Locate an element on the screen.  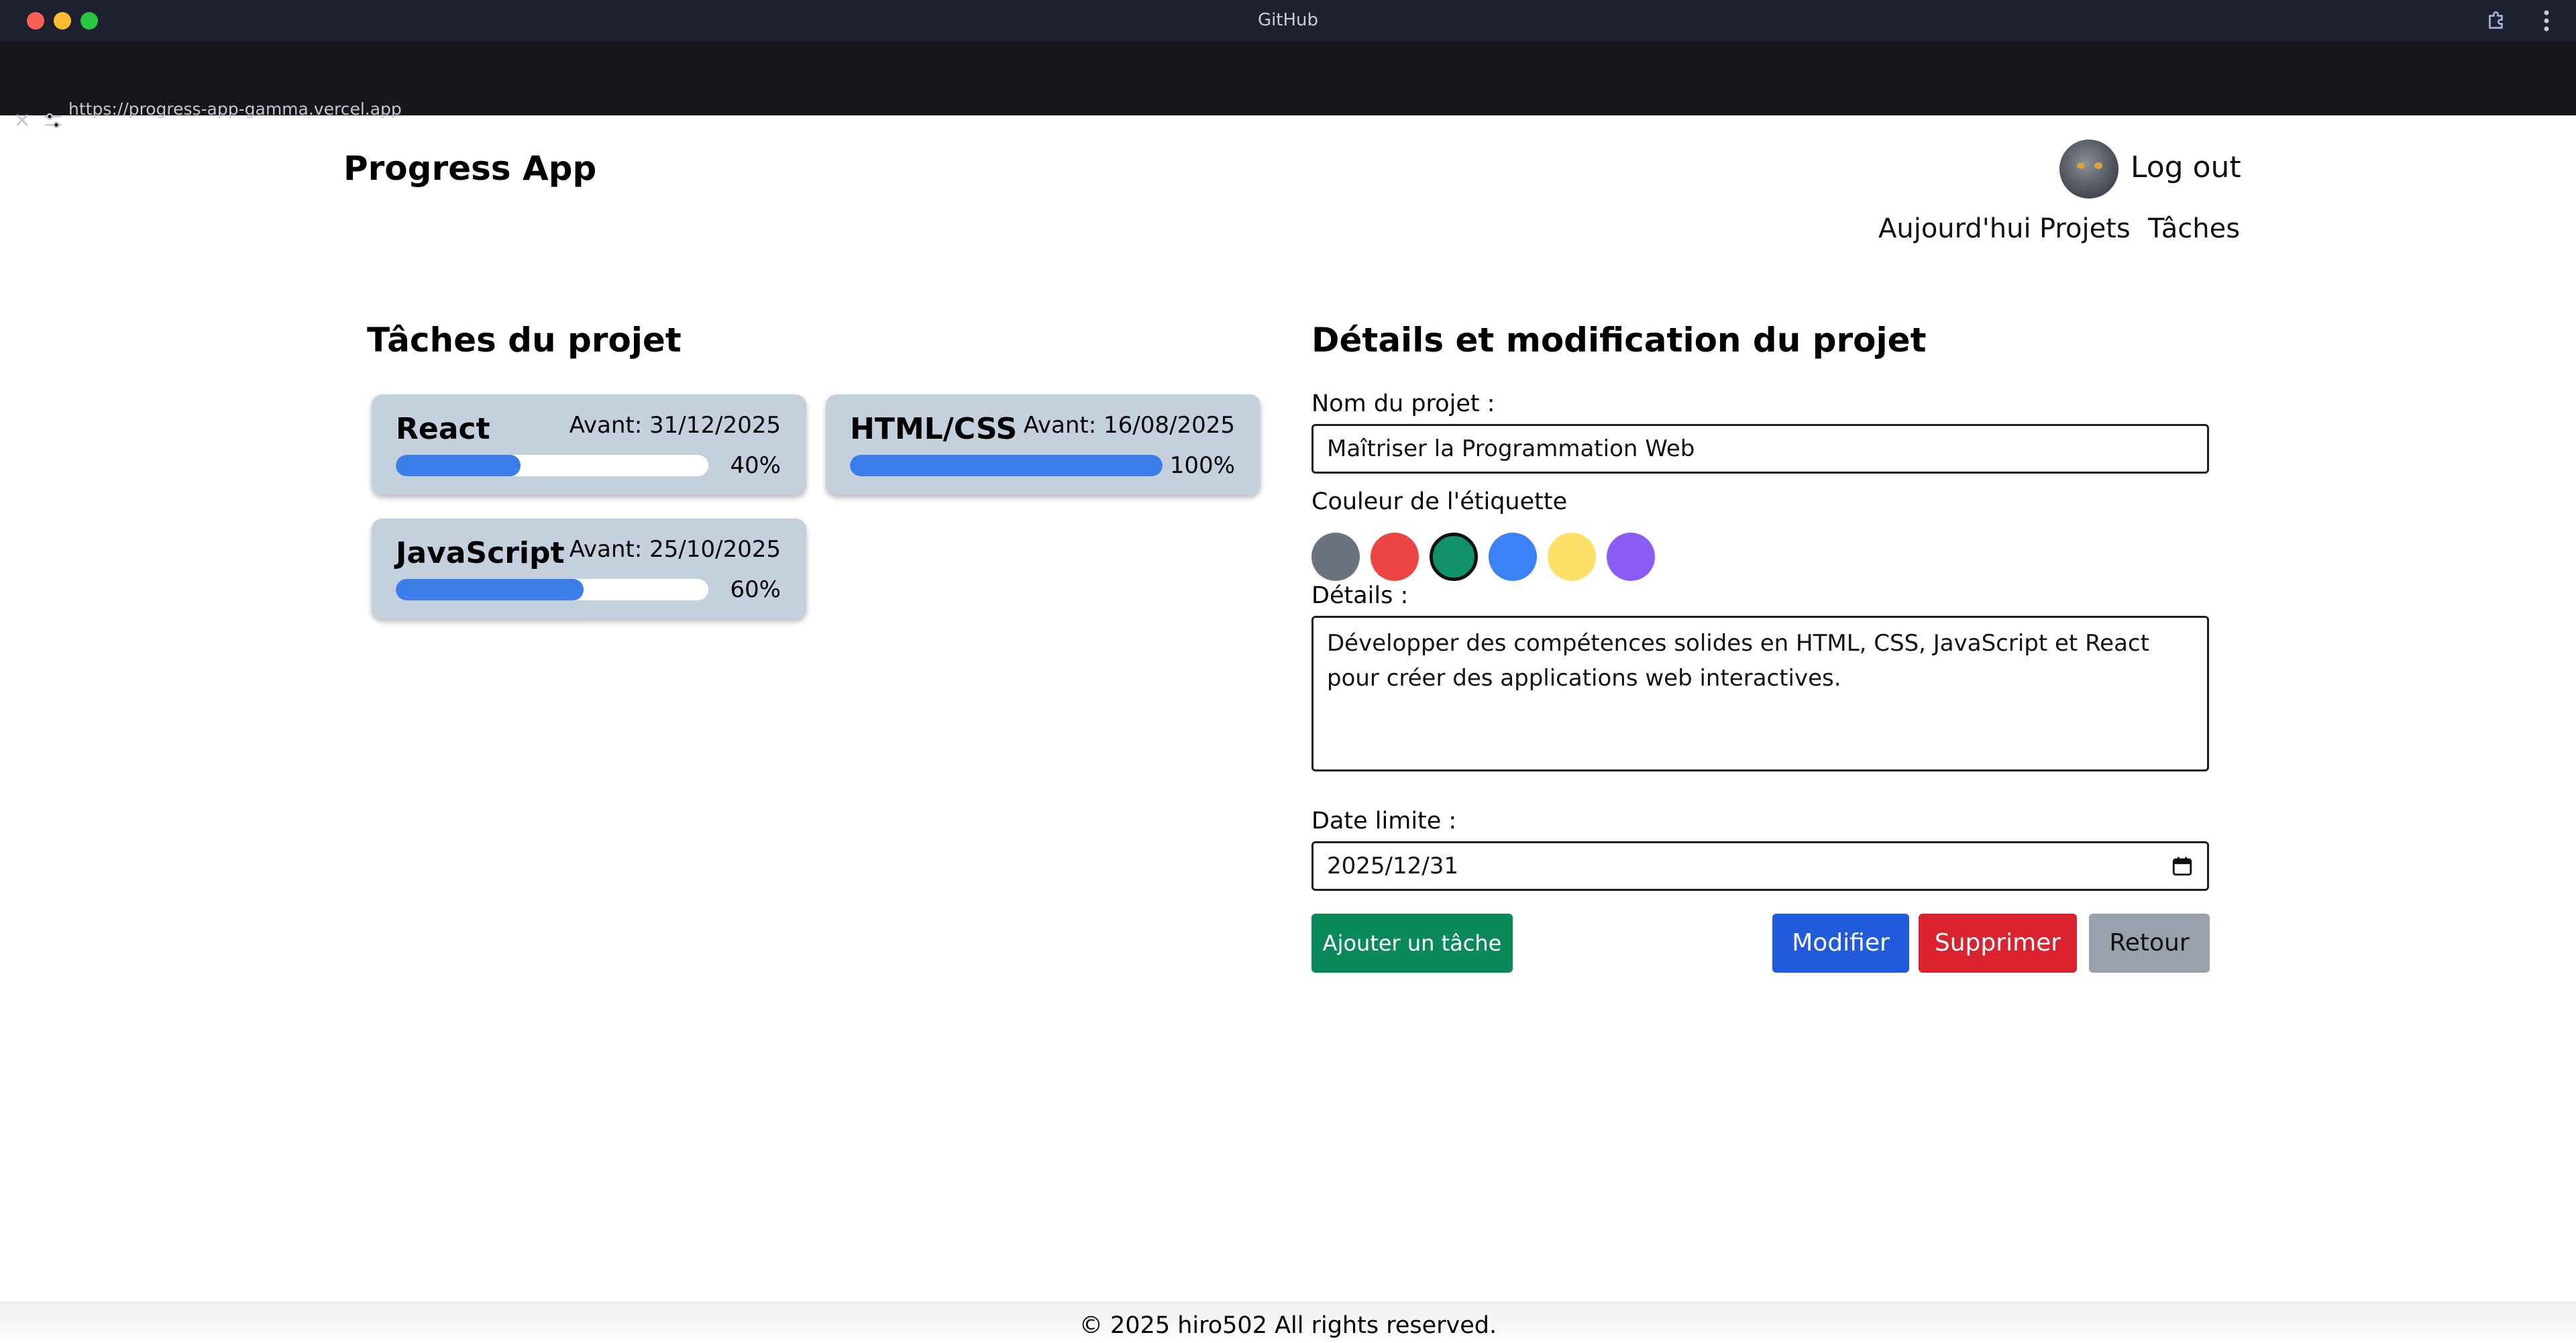
browser-title-bar: GitHub is located at coordinates (1288, 21).